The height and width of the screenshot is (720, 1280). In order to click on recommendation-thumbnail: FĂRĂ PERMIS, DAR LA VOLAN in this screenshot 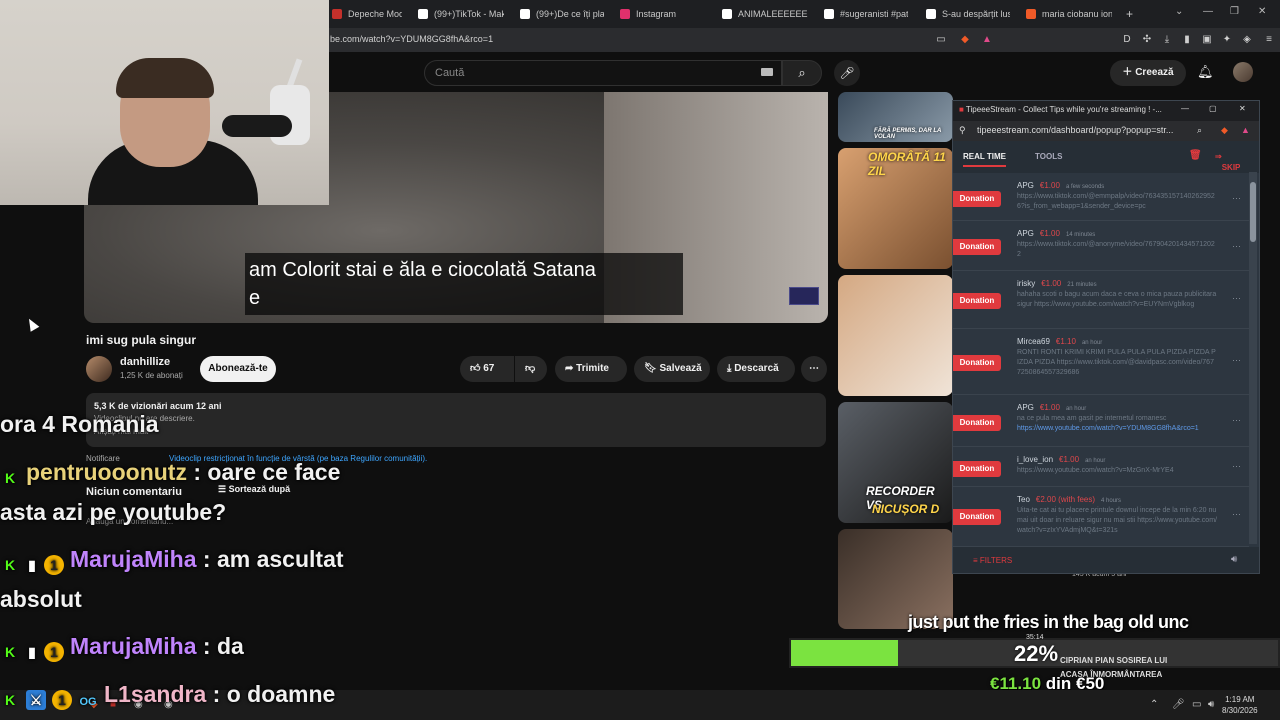, I will do `click(895, 117)`.